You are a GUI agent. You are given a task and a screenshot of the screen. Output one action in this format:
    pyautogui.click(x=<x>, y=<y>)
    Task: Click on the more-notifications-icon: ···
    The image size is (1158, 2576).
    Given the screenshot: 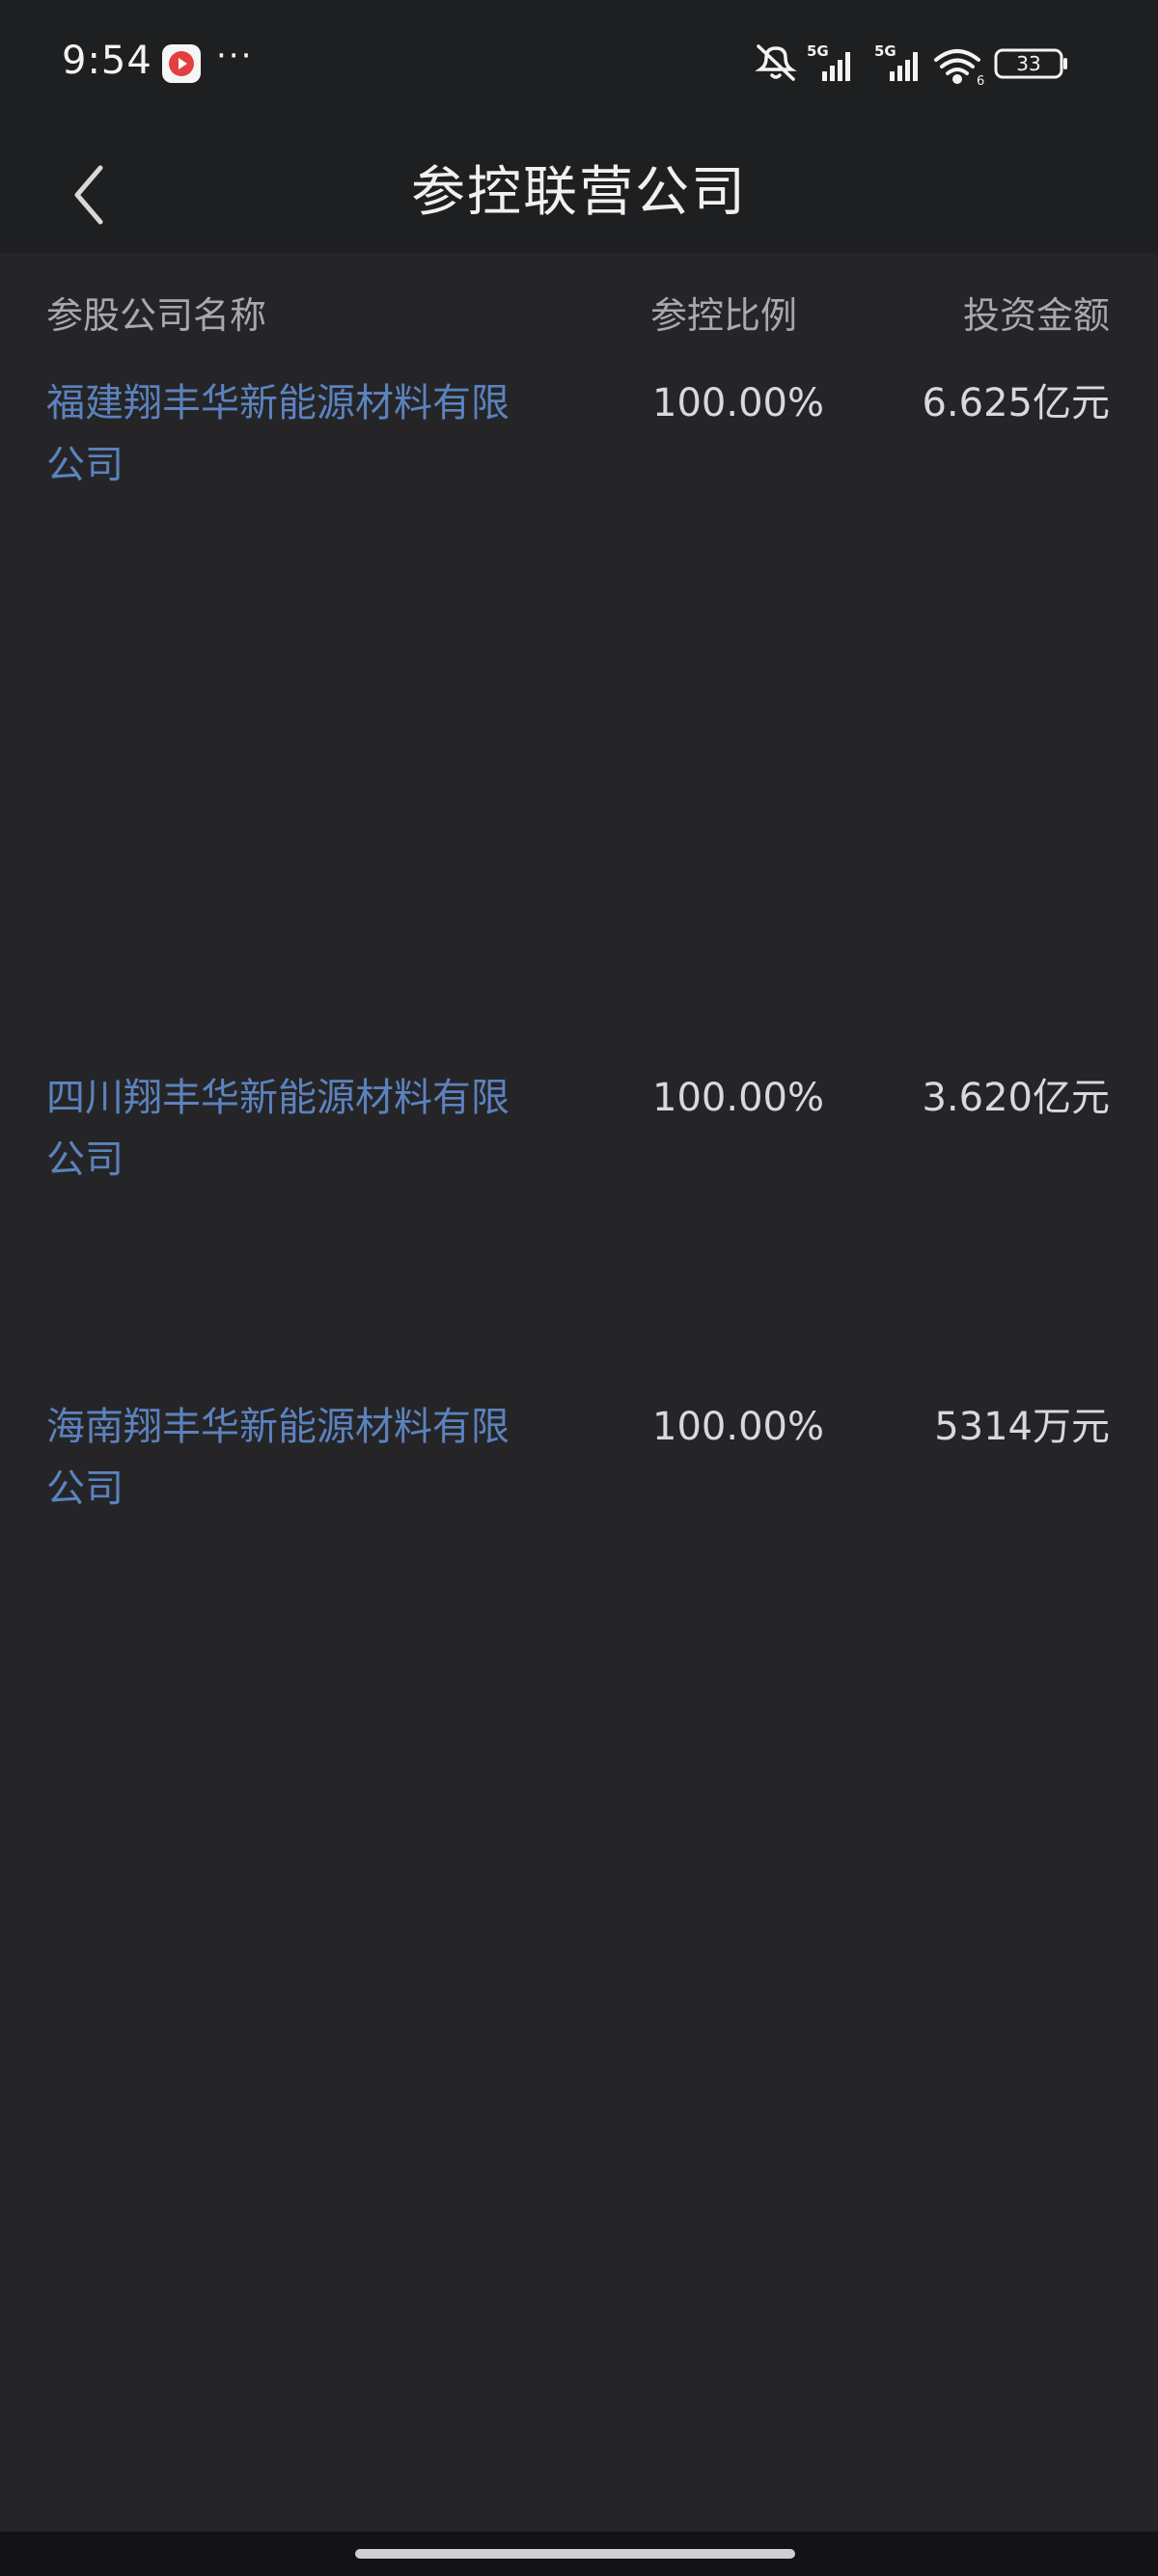 What is the action you would take?
    pyautogui.click(x=235, y=56)
    